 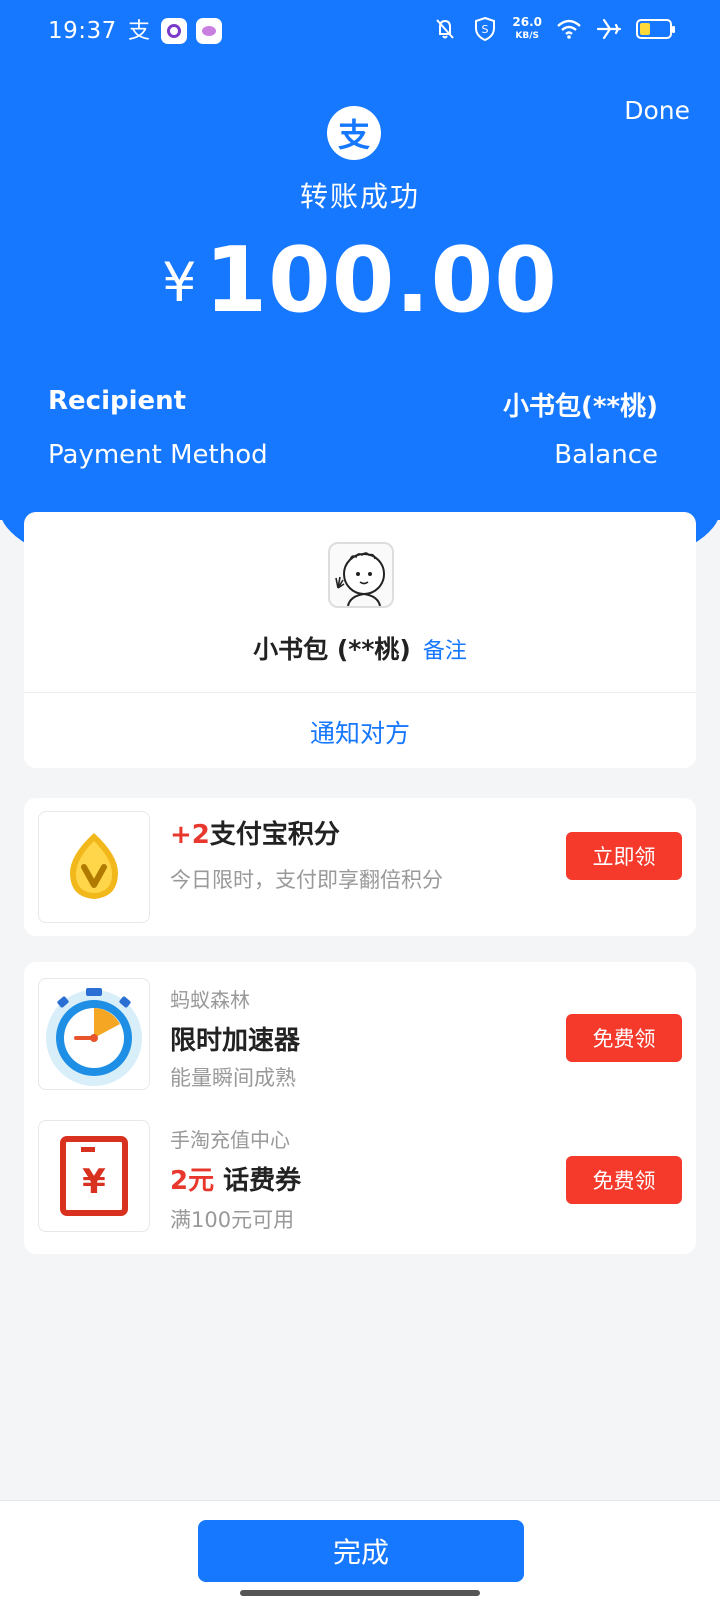 I want to click on offer-1-subtitle: 能量瞬间成熟, so click(x=233, y=1078).